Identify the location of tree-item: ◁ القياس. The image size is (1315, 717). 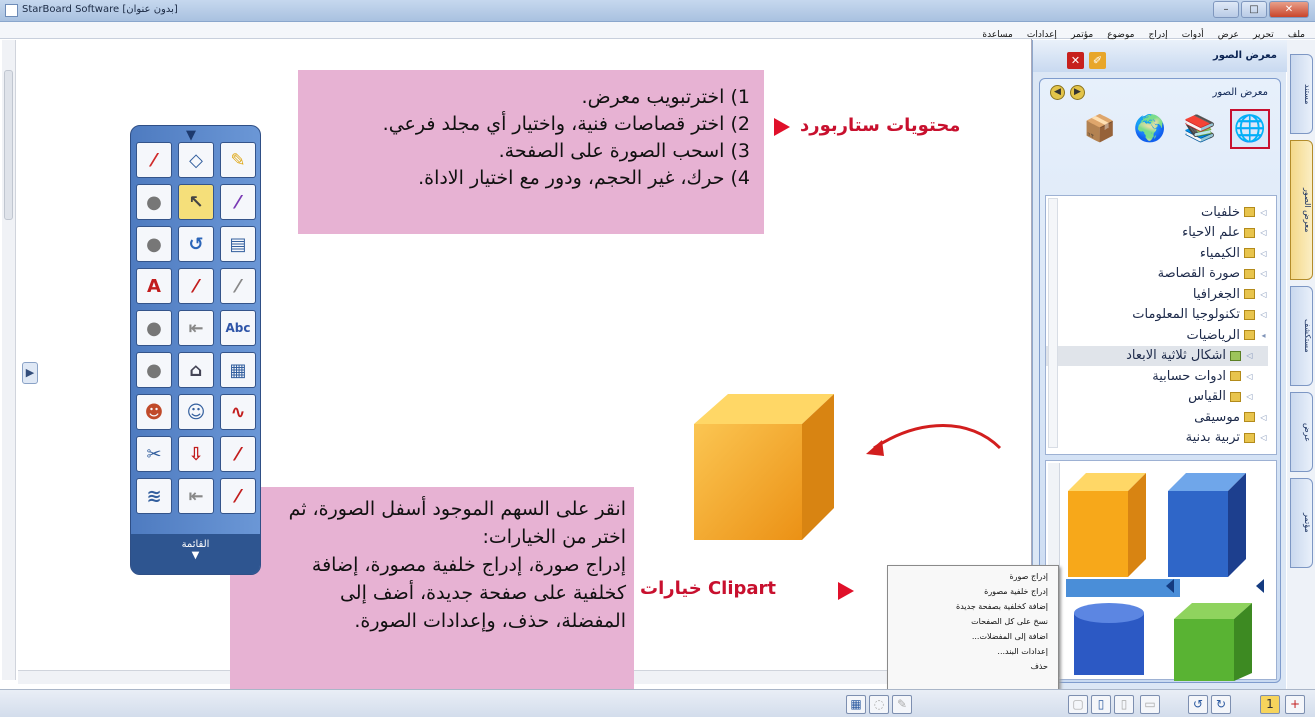
(1157, 397).